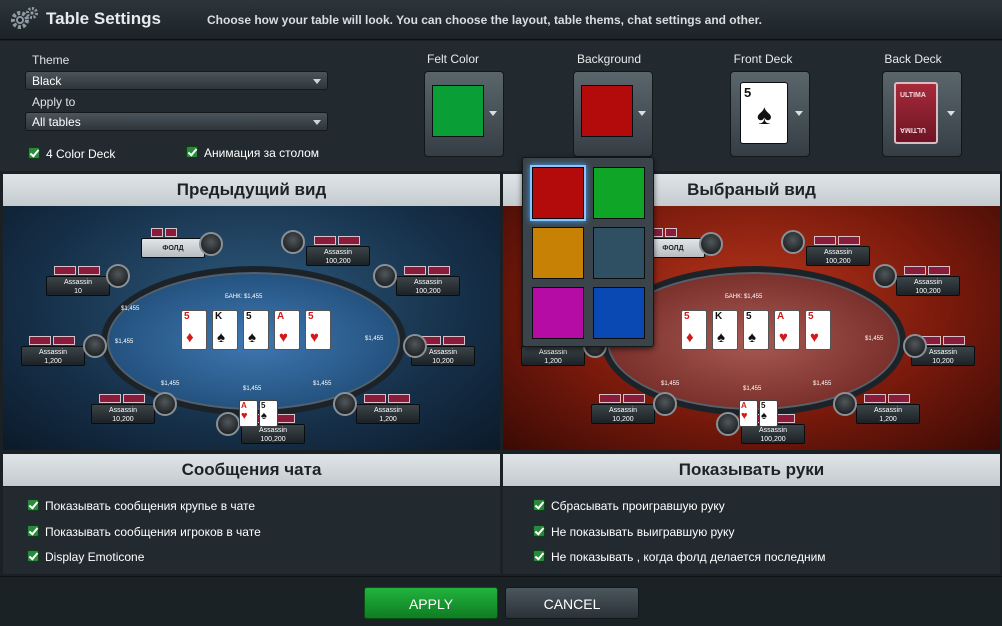  I want to click on front-deck-picker: 5 ♠, so click(770, 114).